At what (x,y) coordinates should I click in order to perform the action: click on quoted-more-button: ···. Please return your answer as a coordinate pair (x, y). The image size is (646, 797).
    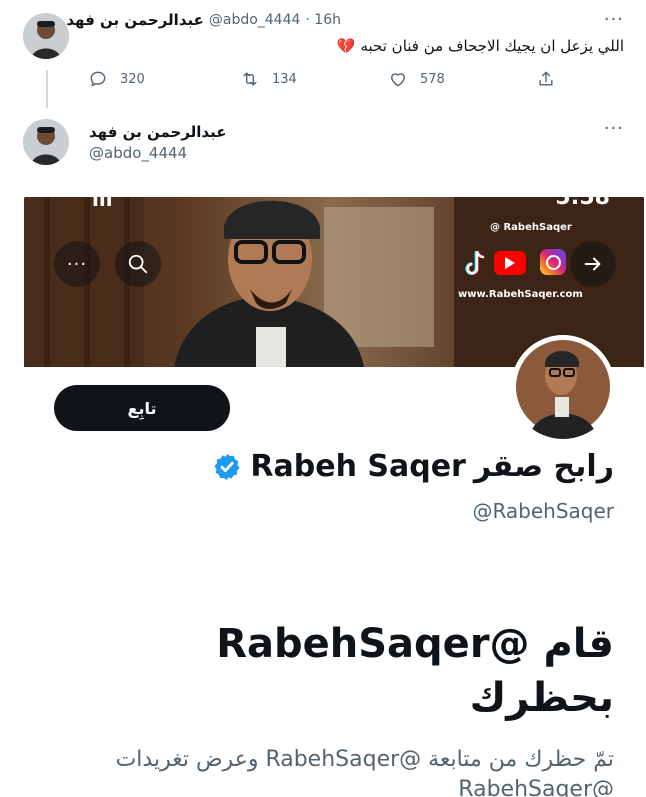
    Looking at the image, I should click on (614, 128).